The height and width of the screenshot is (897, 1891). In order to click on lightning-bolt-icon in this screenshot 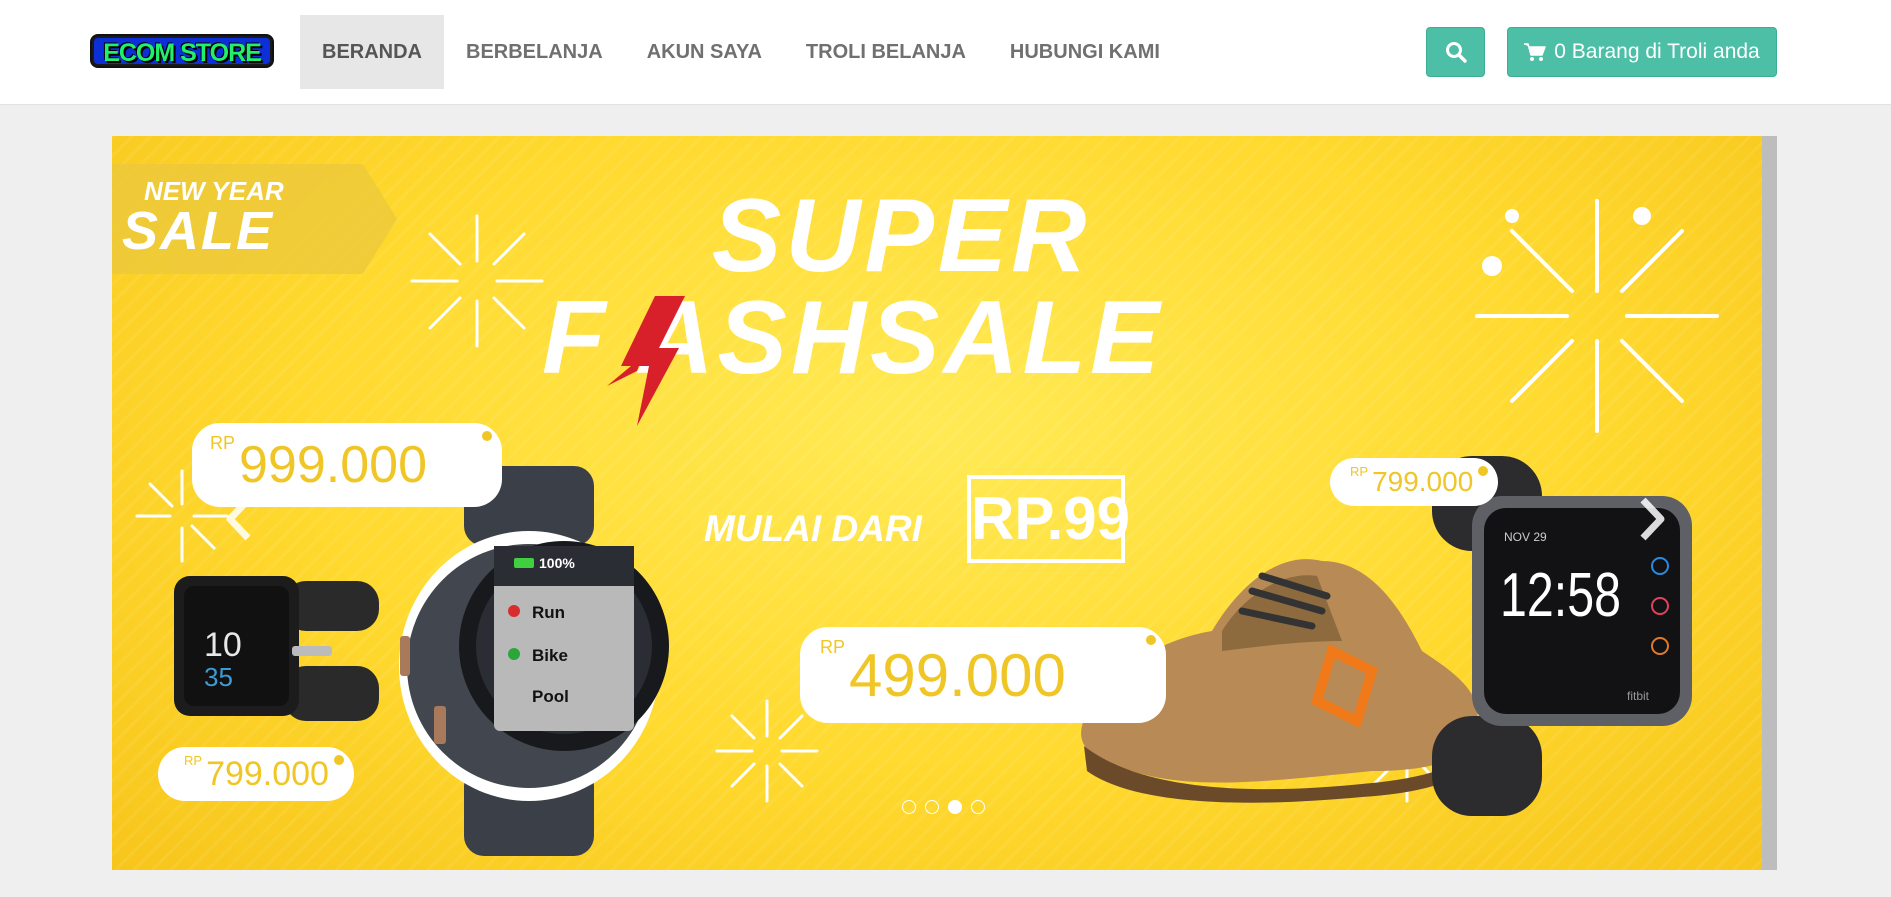, I will do `click(646, 361)`.